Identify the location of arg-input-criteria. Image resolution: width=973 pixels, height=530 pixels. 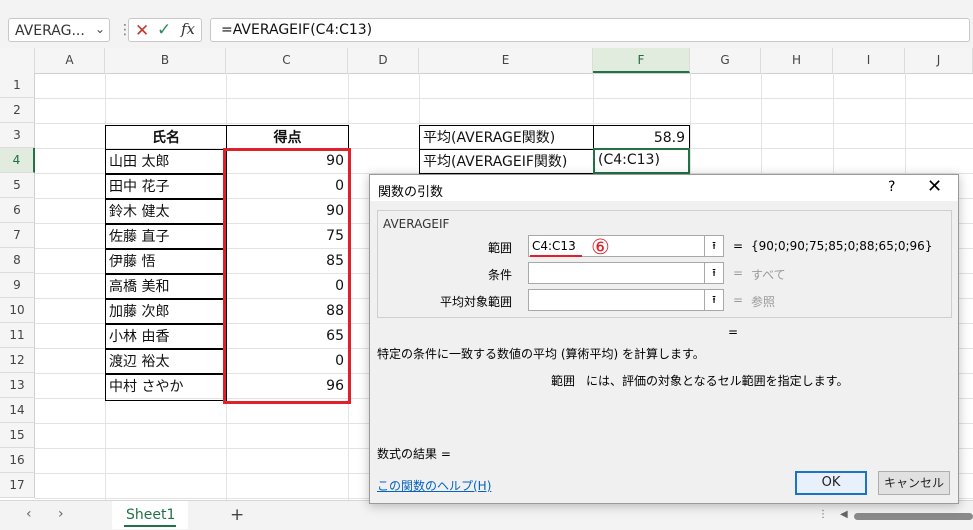
(617, 273).